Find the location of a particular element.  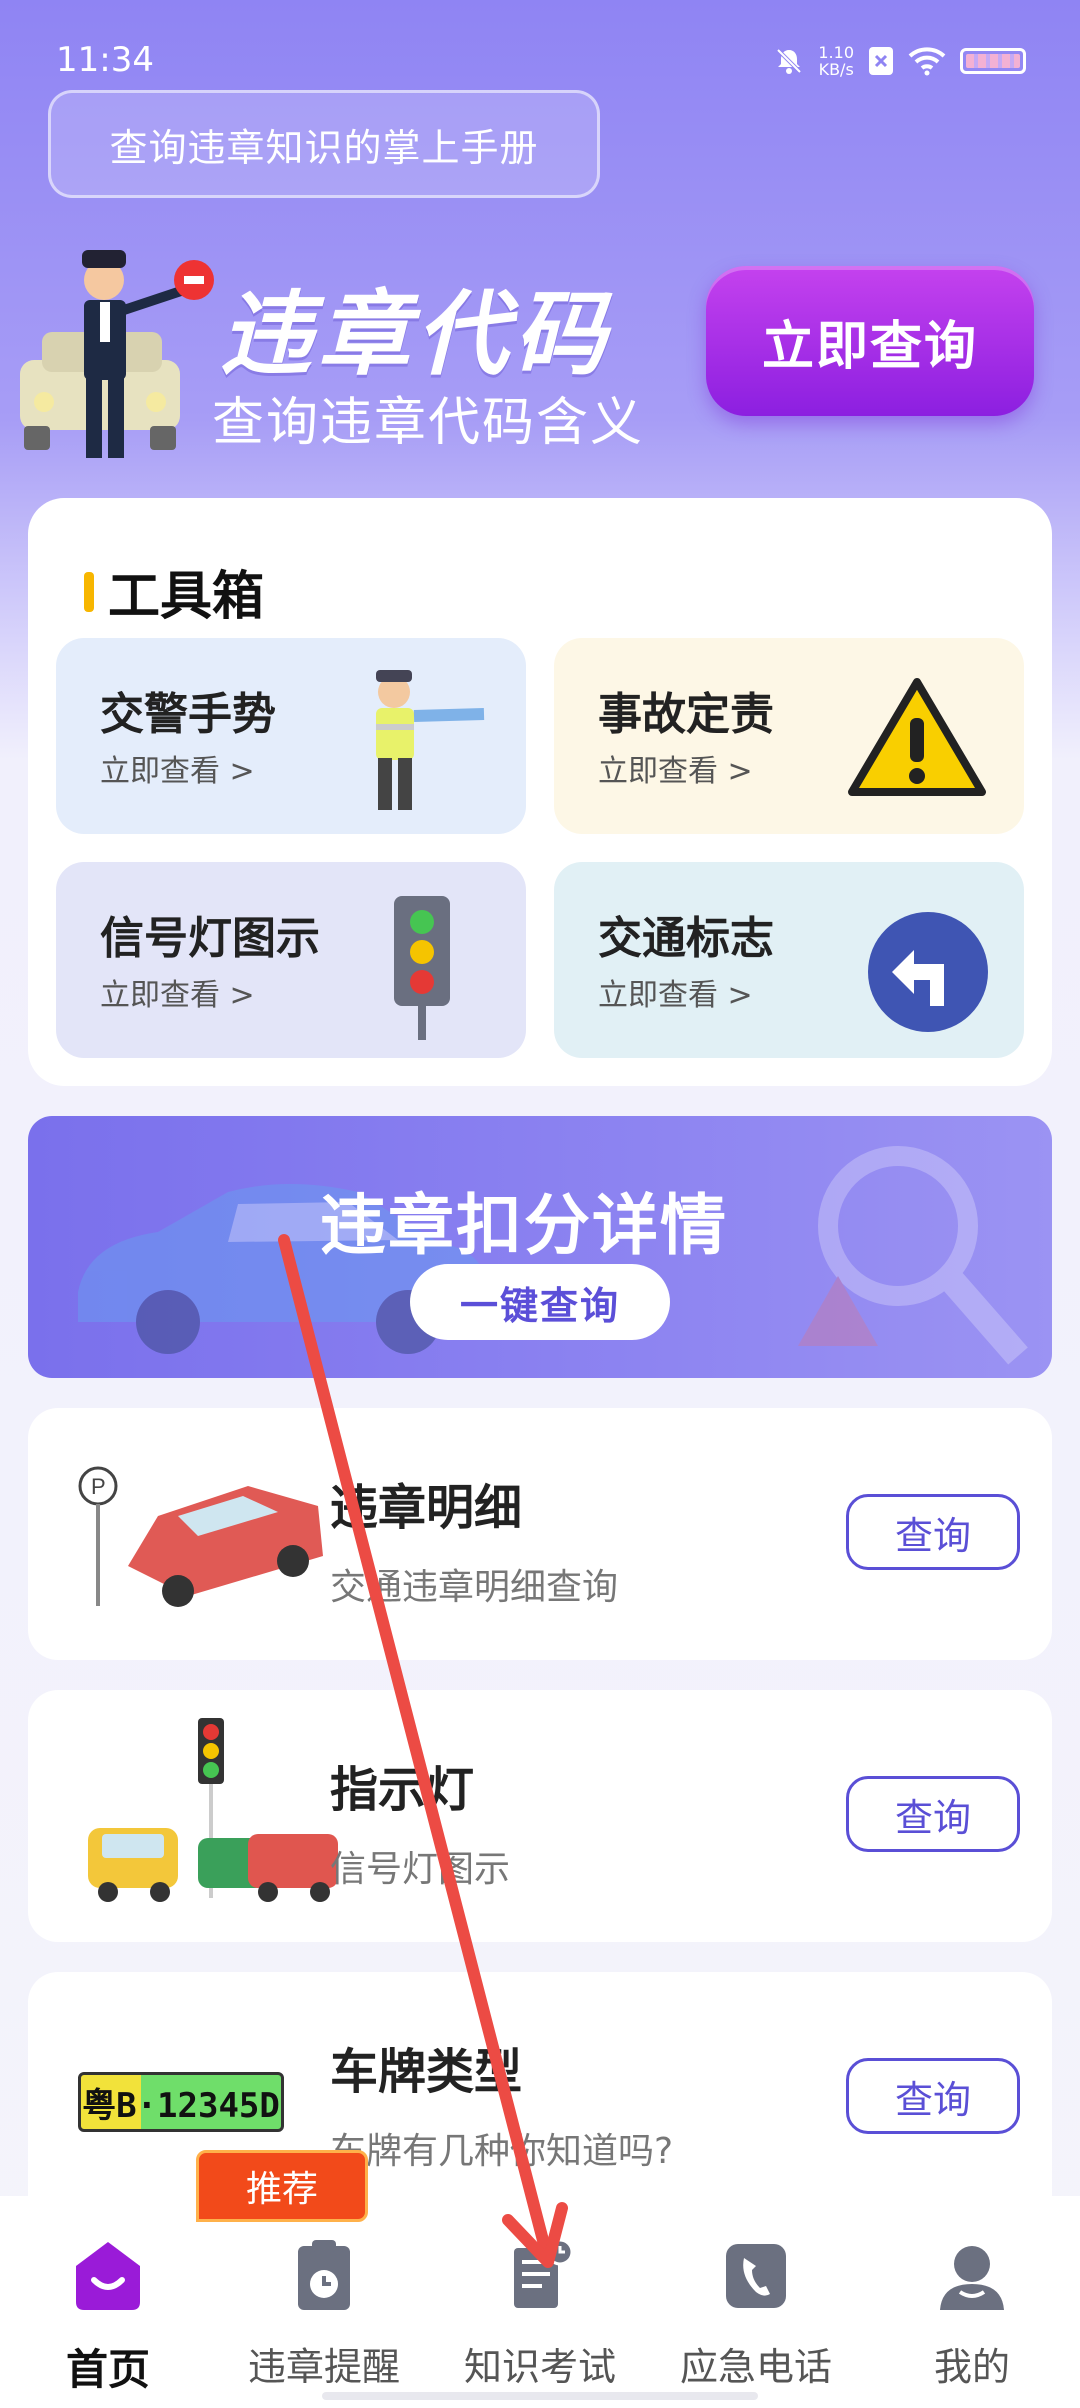

tab-knowledge-exam: 知识考试 is located at coordinates (540, 2316).